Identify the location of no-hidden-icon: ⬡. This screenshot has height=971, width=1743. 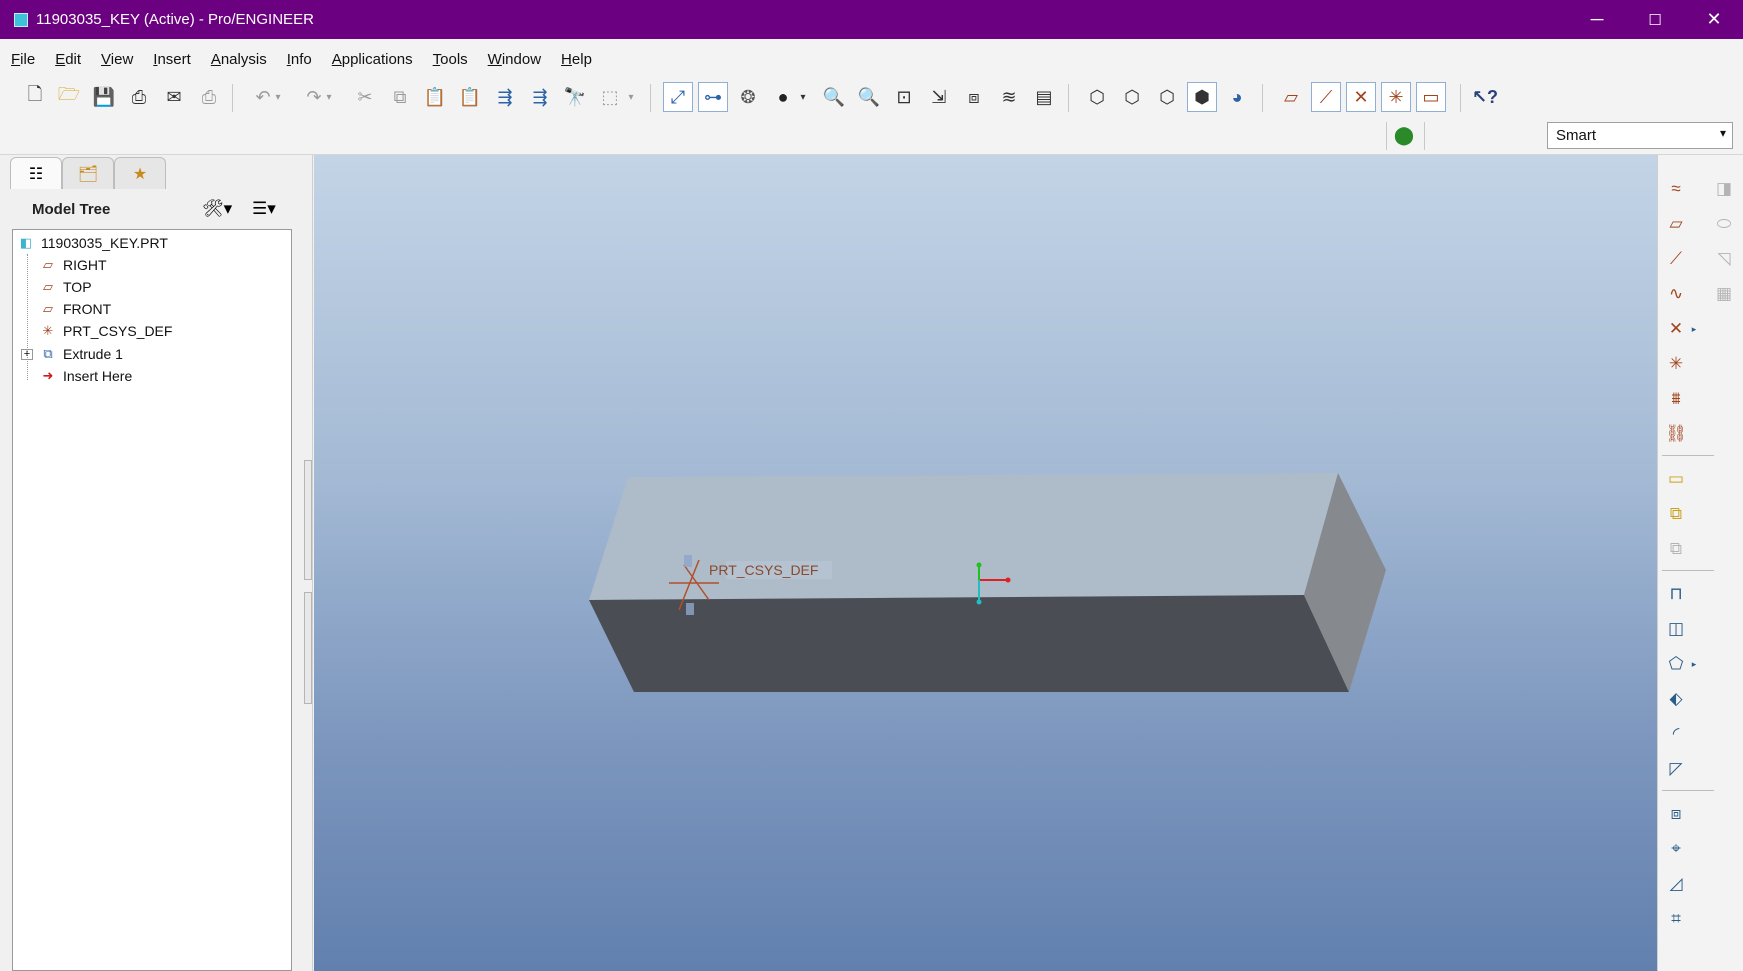
(1167, 97).